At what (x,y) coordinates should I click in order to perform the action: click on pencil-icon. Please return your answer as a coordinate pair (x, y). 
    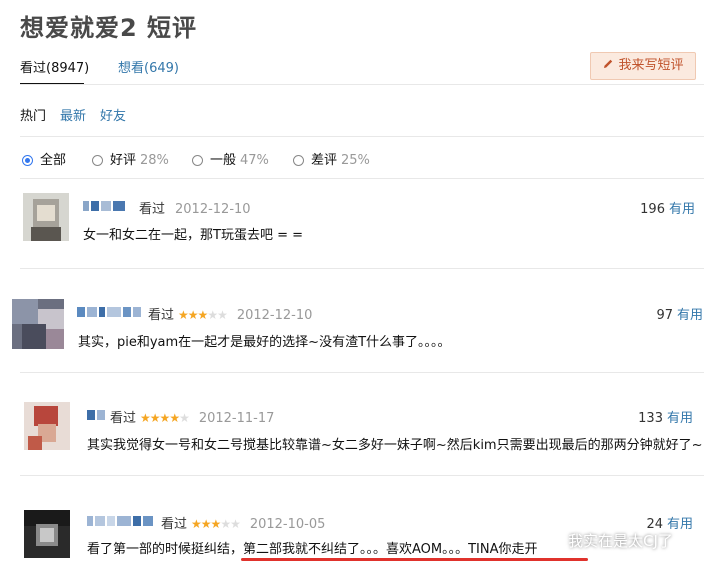
    Looking at the image, I should click on (608, 63).